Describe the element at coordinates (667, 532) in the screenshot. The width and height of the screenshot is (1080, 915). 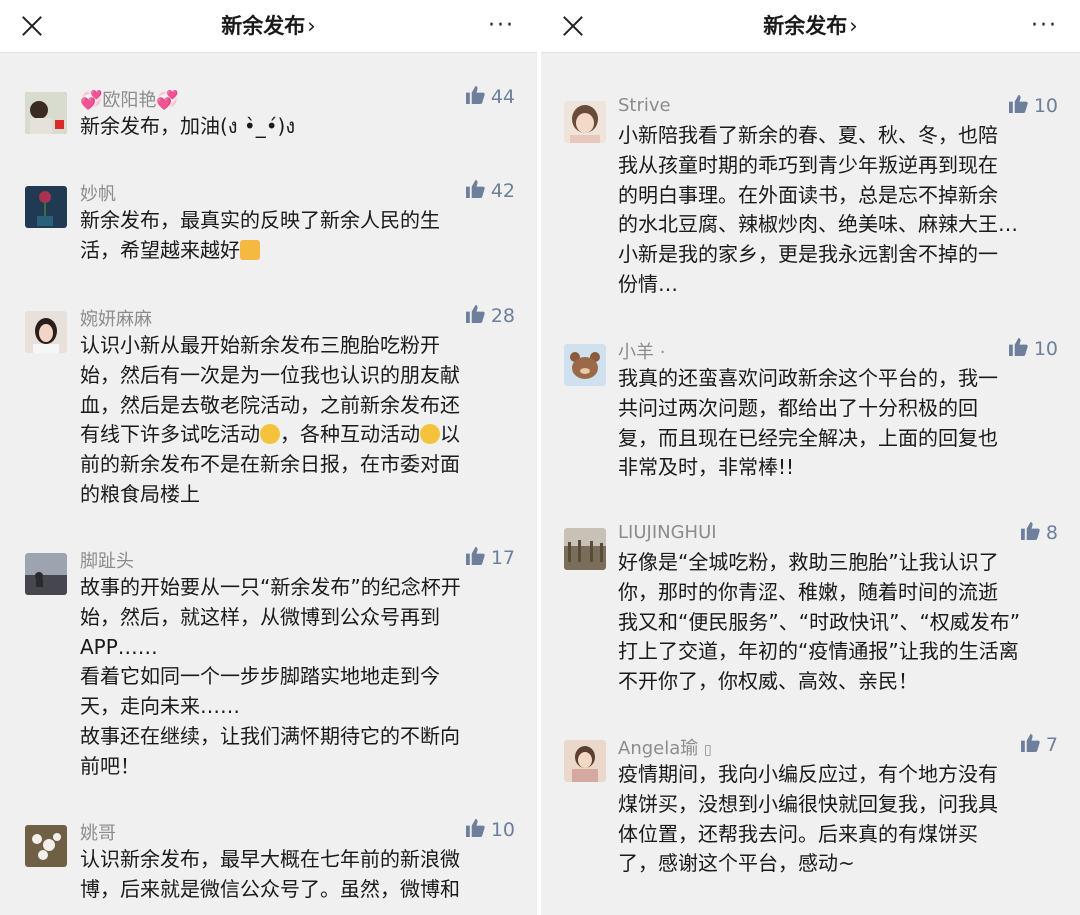
I see `commenter-name: LIUJINGHUI` at that location.